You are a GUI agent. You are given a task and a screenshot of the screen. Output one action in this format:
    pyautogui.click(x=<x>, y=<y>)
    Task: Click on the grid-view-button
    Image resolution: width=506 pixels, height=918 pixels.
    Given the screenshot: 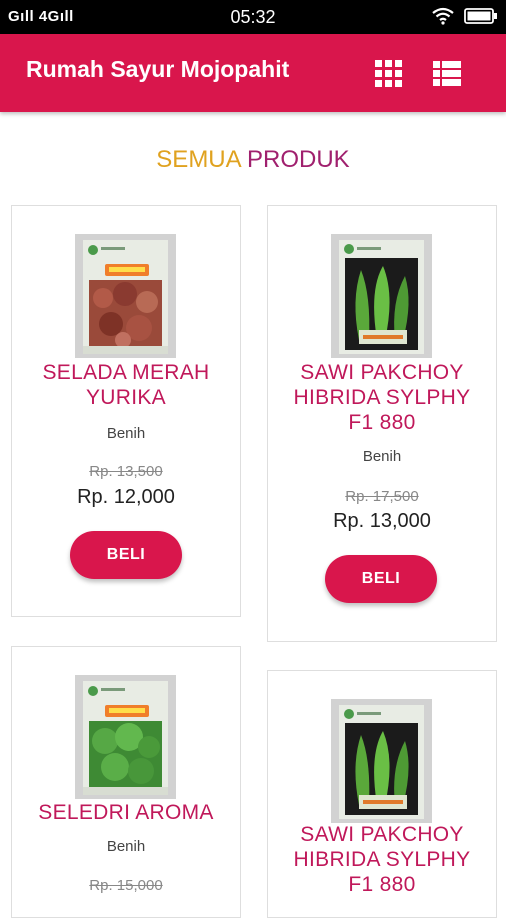 What is the action you would take?
    pyautogui.click(x=389, y=73)
    